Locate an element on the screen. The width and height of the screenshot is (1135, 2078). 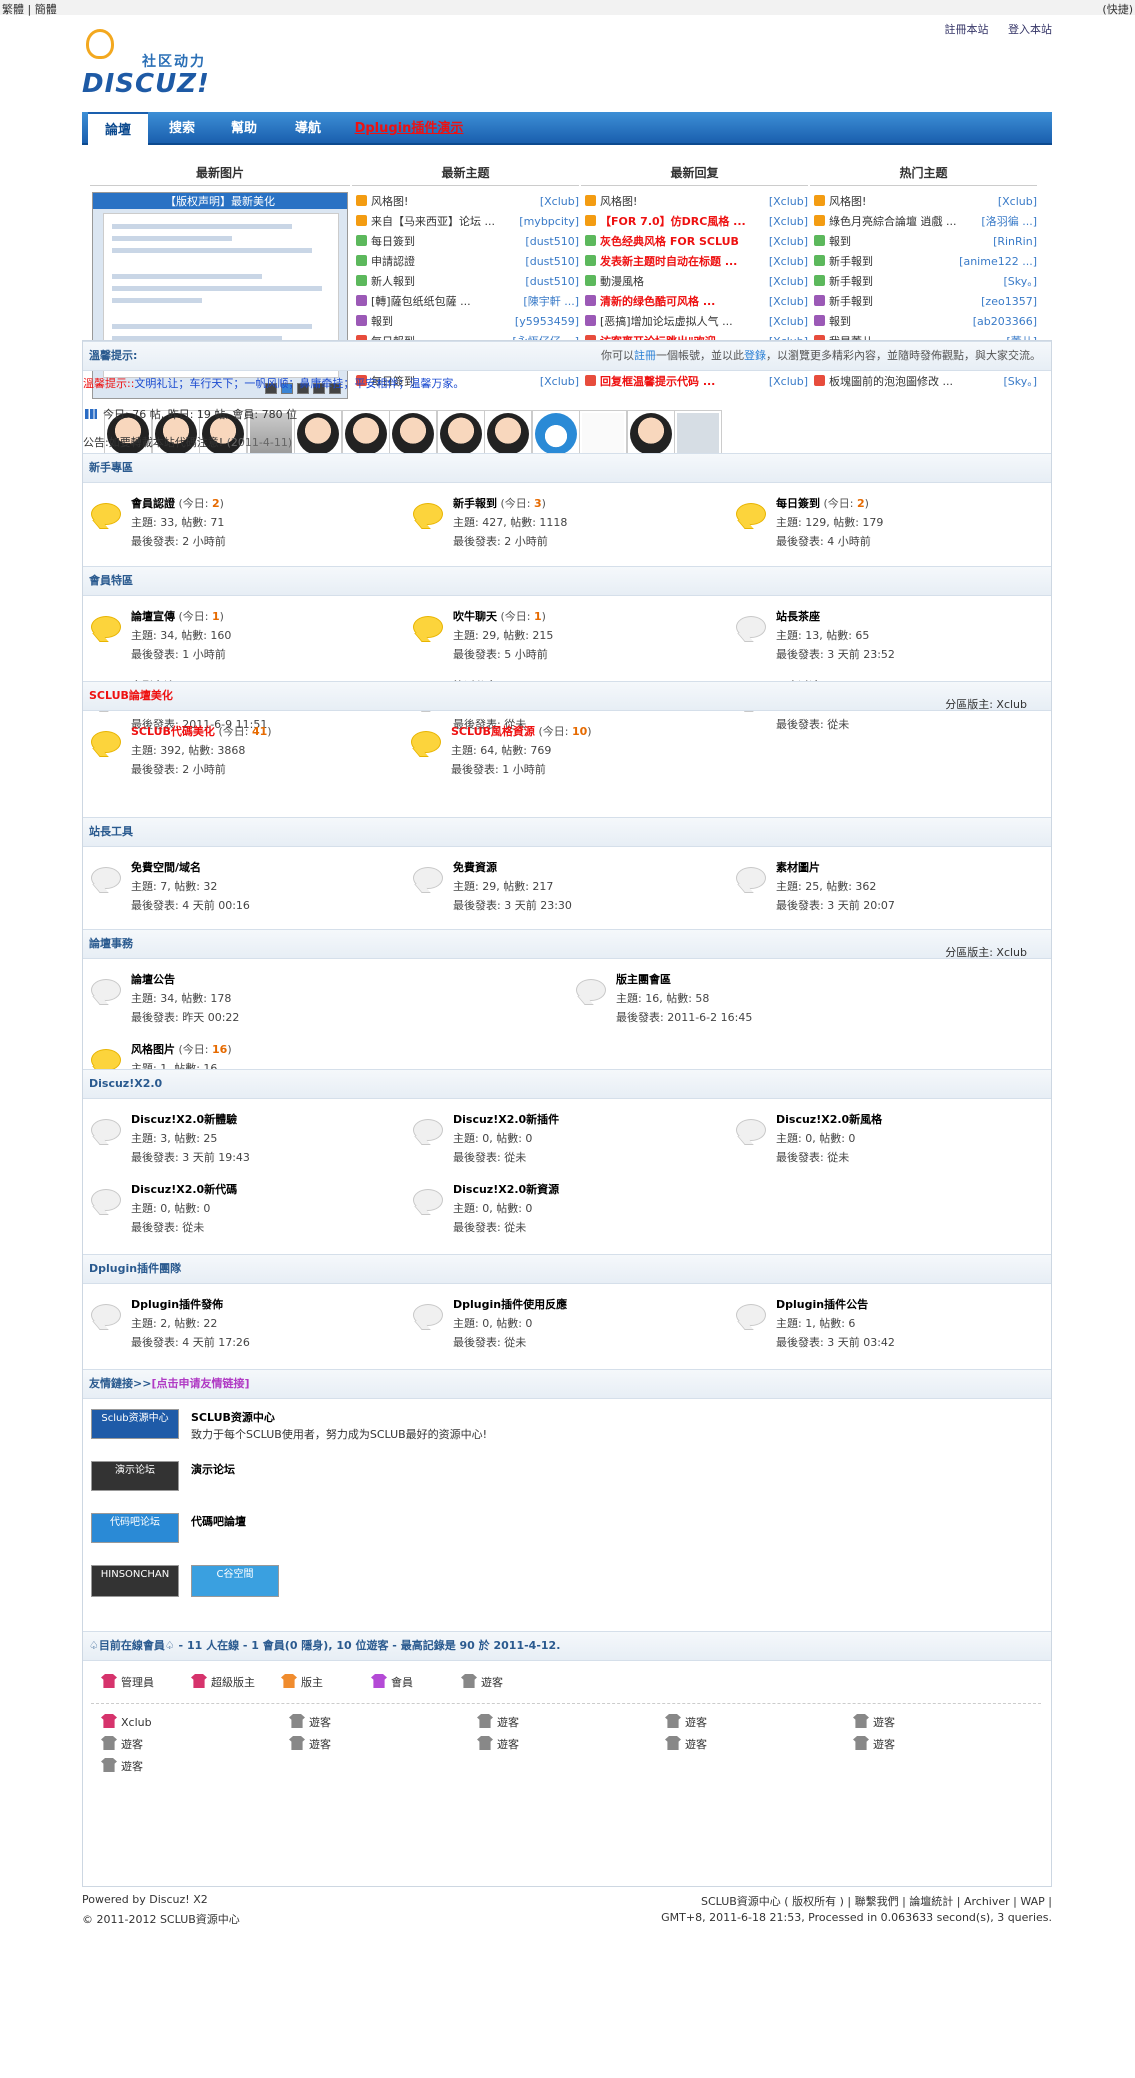
forum-last-post: 最後發表: 4 天前 17:26 is located at coordinates (190, 1342).